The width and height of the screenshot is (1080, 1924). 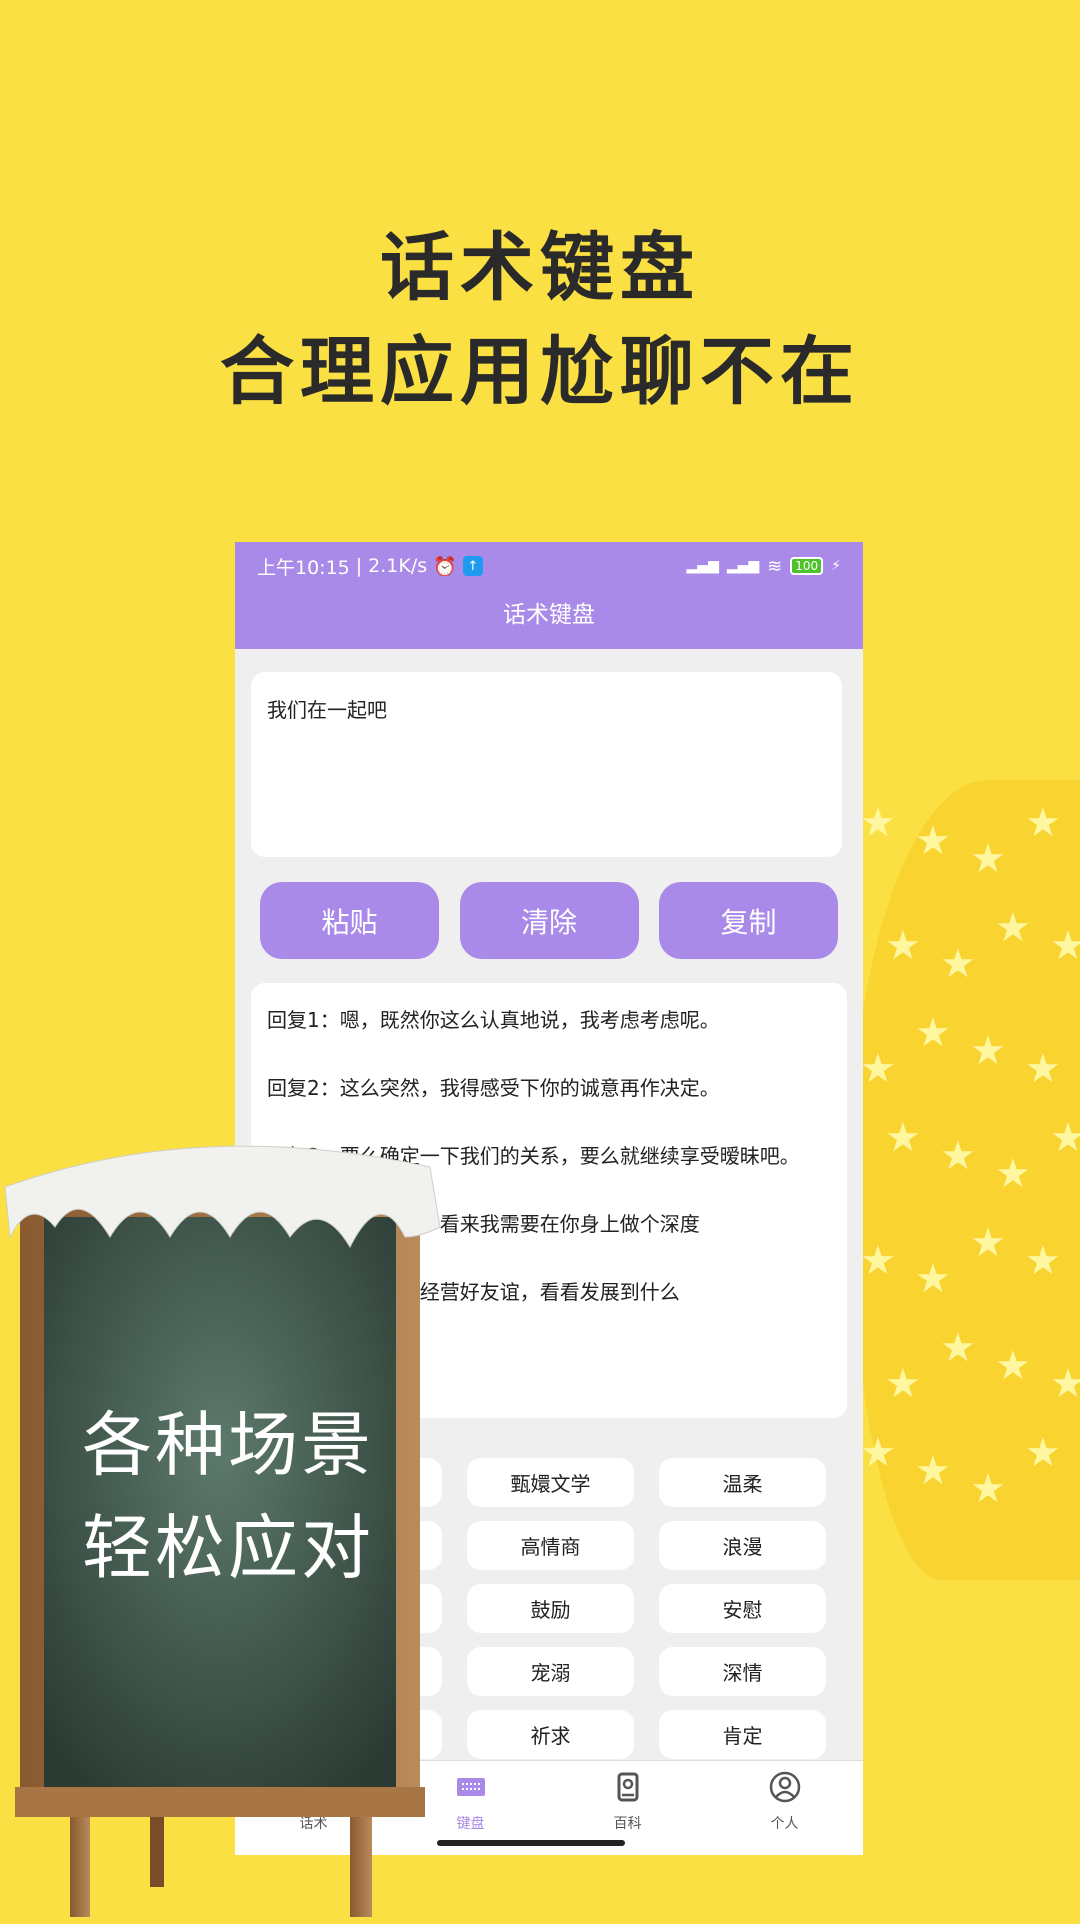 I want to click on status-speed: 2.1K/s, so click(x=398, y=566).